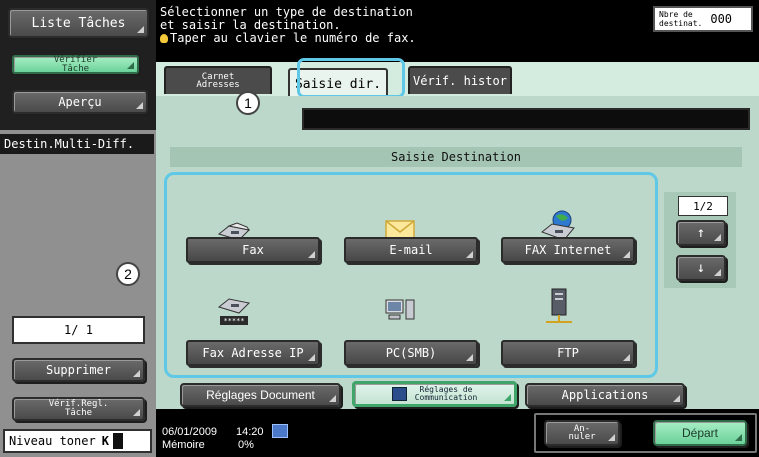  What do you see at coordinates (117, 441) in the screenshot?
I see `toner-bar` at bounding box center [117, 441].